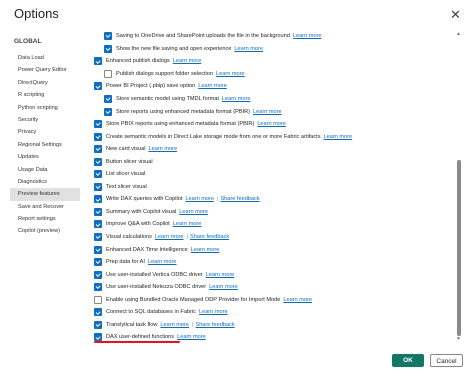  I want to click on feature-row: Button slicer visual, so click(278, 161).